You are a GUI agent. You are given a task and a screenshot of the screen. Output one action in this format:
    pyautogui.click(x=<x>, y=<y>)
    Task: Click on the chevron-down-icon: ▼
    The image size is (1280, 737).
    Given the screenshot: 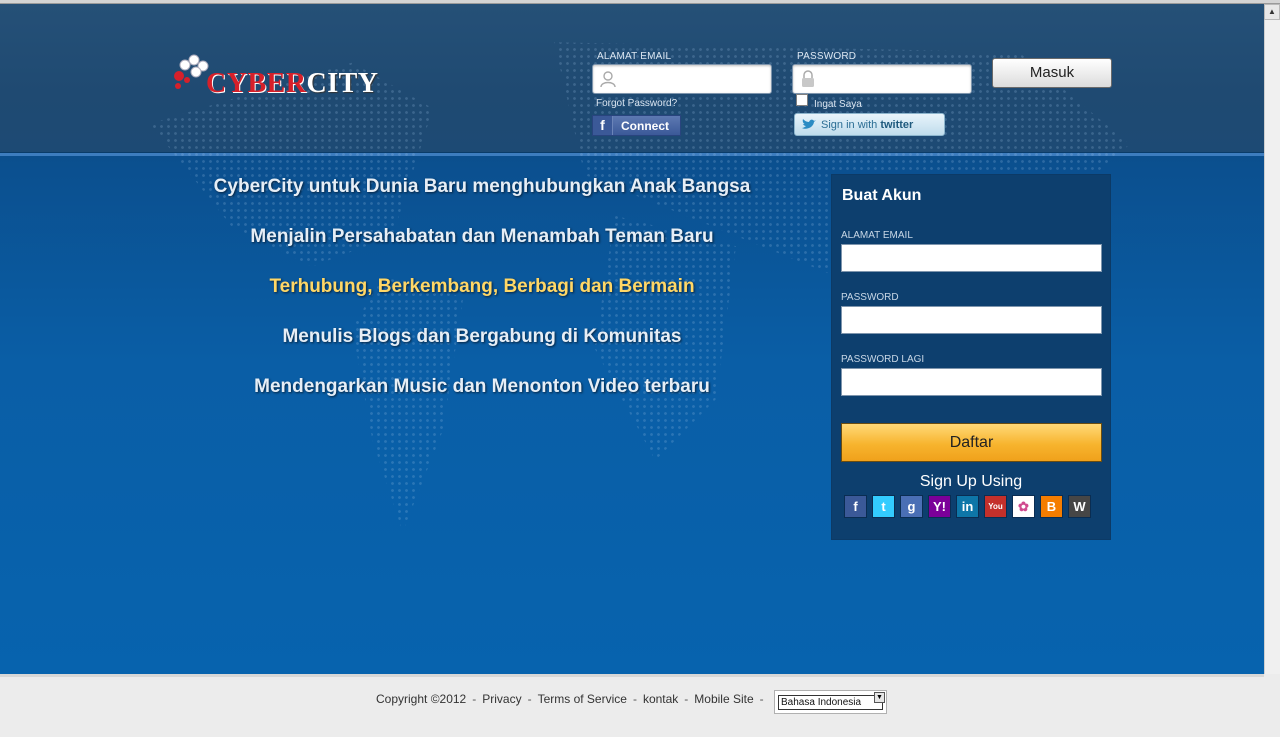 What is the action you would take?
    pyautogui.click(x=879, y=697)
    